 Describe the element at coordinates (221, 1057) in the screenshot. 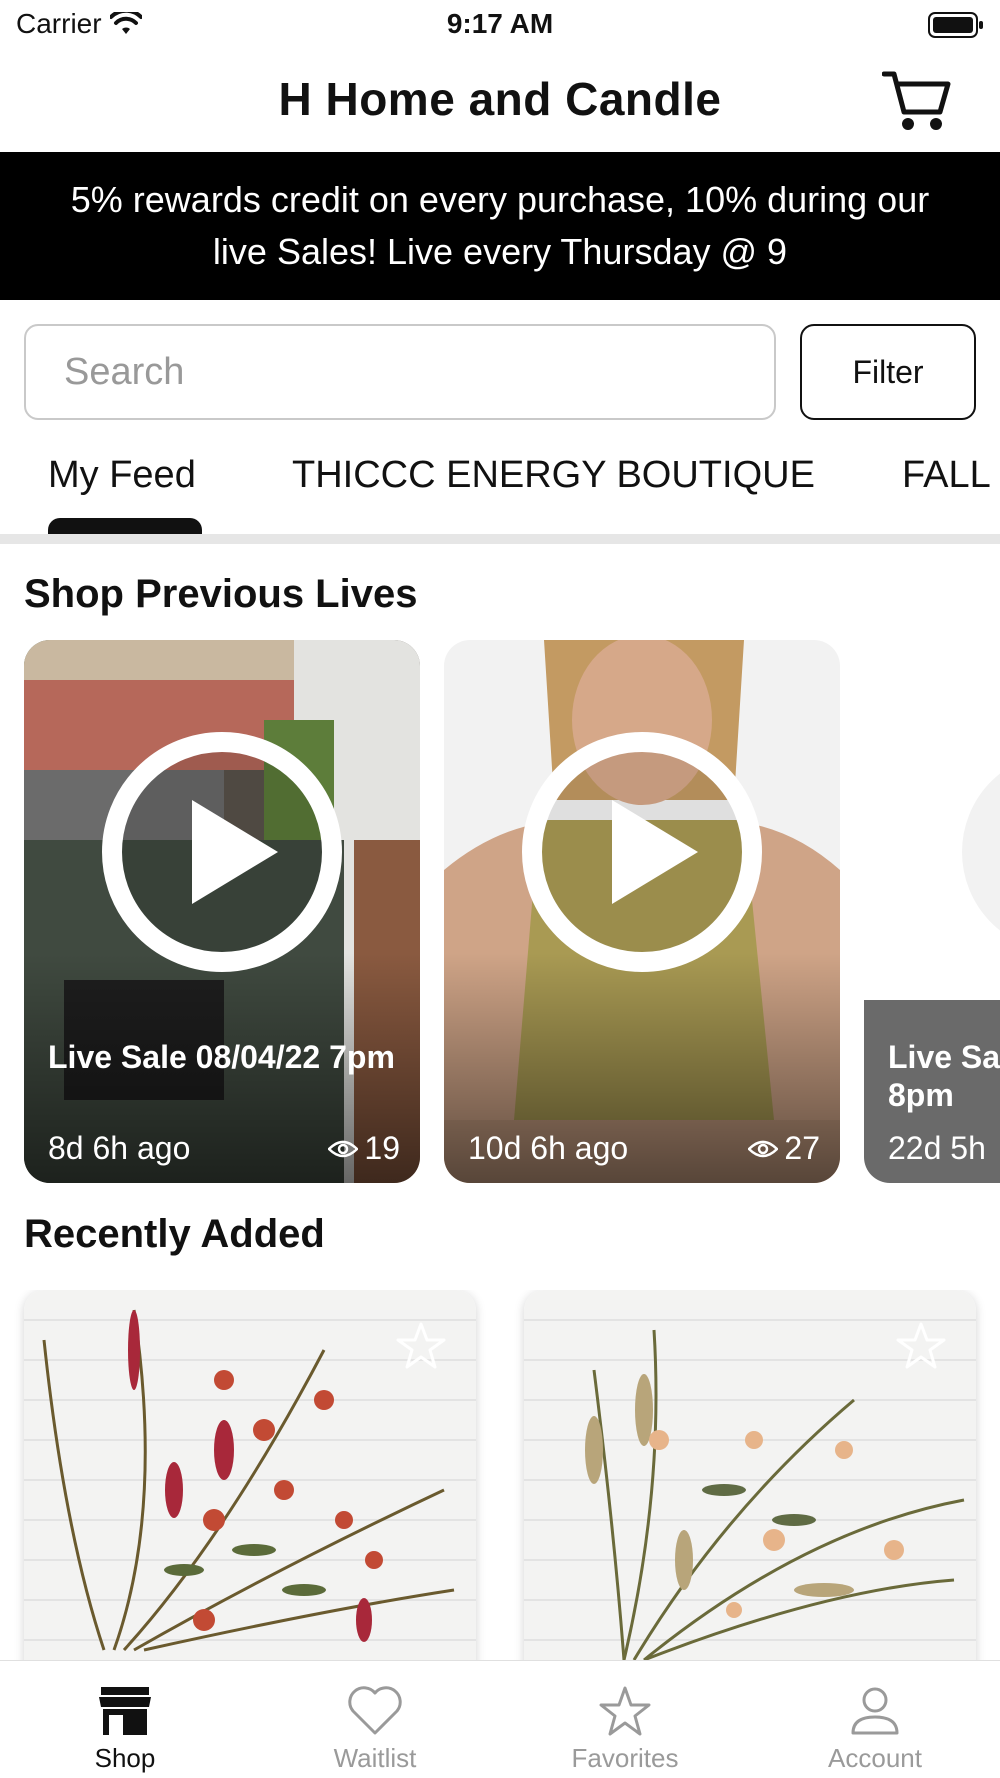

I see `live-title: Live Sale 08/04/22 7pm` at that location.